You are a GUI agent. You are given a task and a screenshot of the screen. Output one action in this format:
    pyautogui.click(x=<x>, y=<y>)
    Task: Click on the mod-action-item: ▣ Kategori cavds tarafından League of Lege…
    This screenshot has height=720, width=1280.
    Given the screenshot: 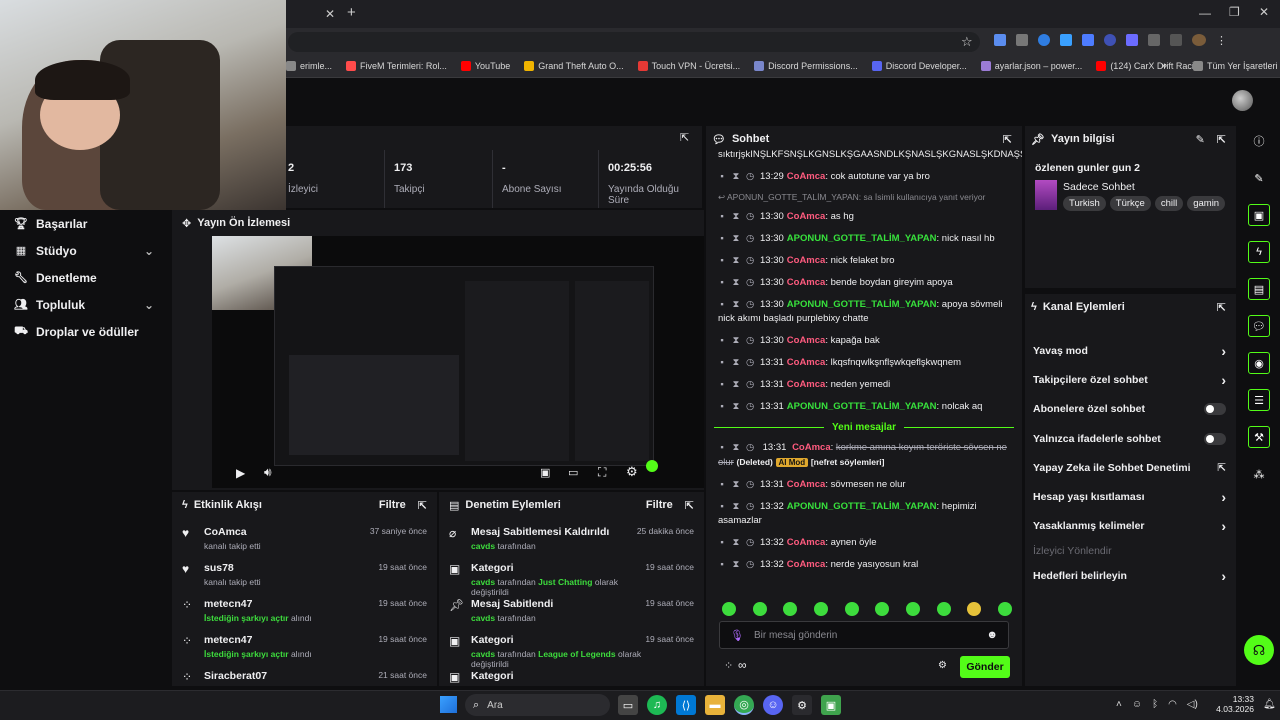 What is the action you would take?
    pyautogui.click(x=571, y=649)
    